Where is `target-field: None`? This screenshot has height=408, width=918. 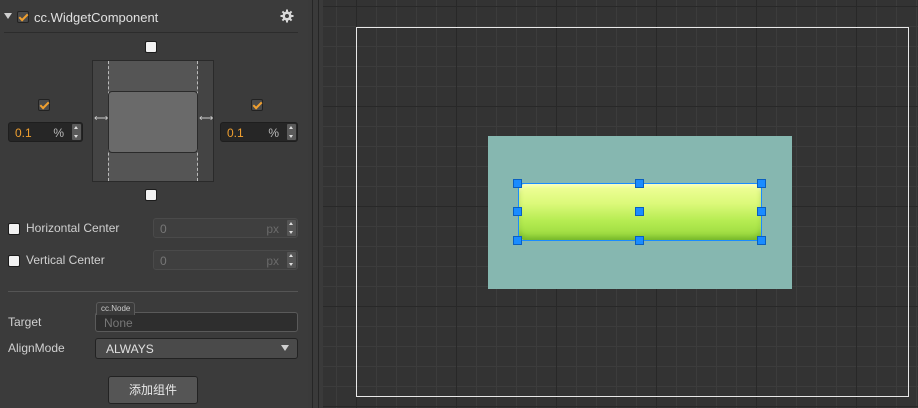
target-field: None is located at coordinates (196, 322).